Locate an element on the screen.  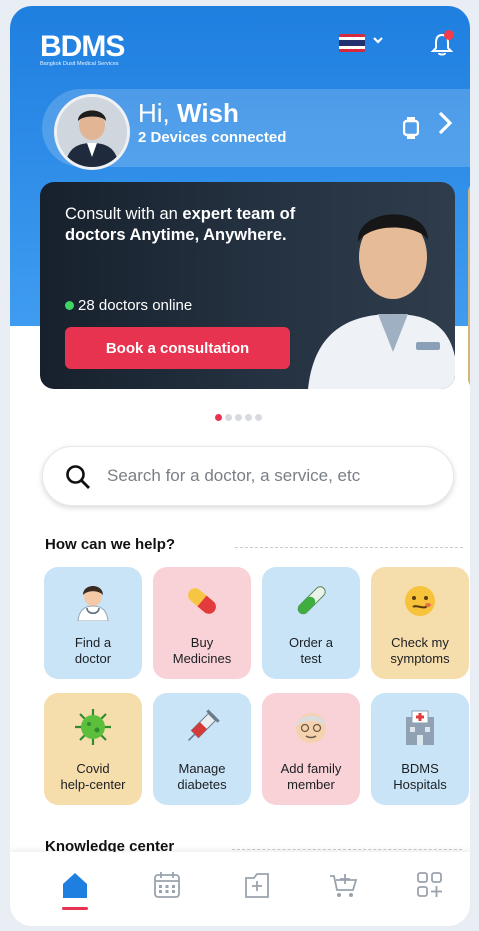
doctors-online: 28 doctors online is located at coordinates (128, 305).